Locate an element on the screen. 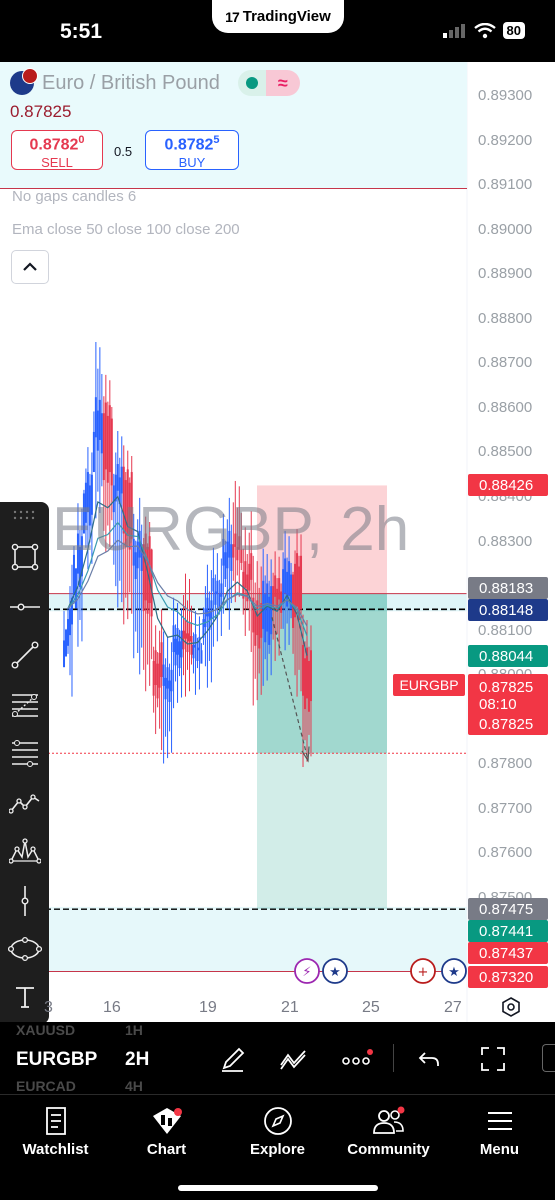 This screenshot has height=1200, width=555. trend-line-tool is located at coordinates (24, 654).